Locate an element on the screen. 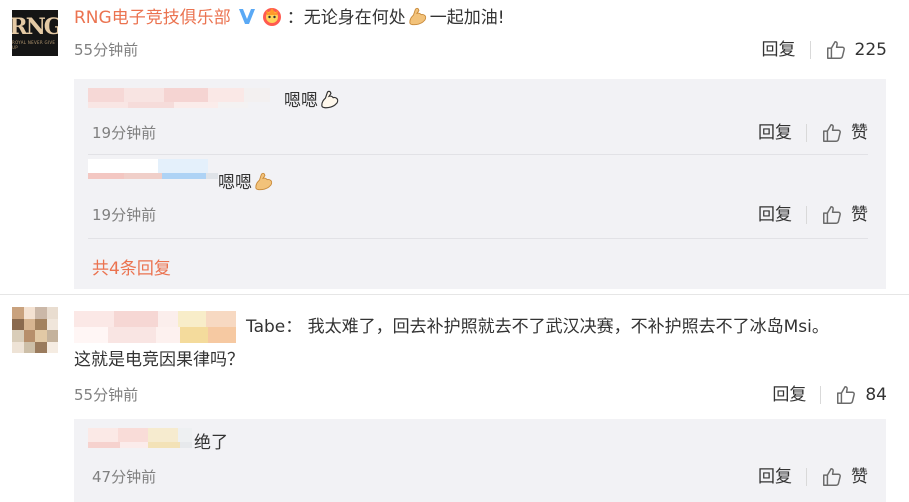  comment-body: RNG电子竞技俱乐部 ：无论身在何处 一起加油! is located at coordinates (289, 17).